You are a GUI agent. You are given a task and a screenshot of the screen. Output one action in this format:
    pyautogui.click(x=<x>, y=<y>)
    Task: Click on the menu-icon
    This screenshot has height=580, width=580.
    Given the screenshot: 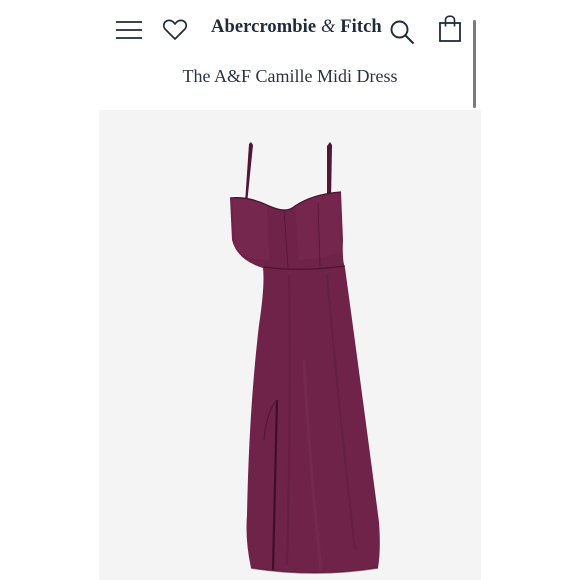 What is the action you would take?
    pyautogui.click(x=129, y=30)
    